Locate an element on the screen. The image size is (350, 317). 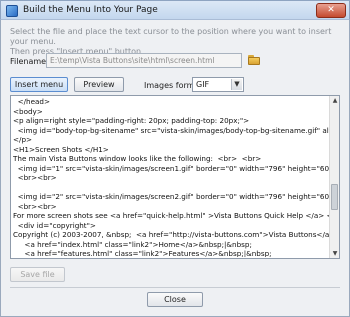
chevron-down-icon: ▼ is located at coordinates (236, 84).